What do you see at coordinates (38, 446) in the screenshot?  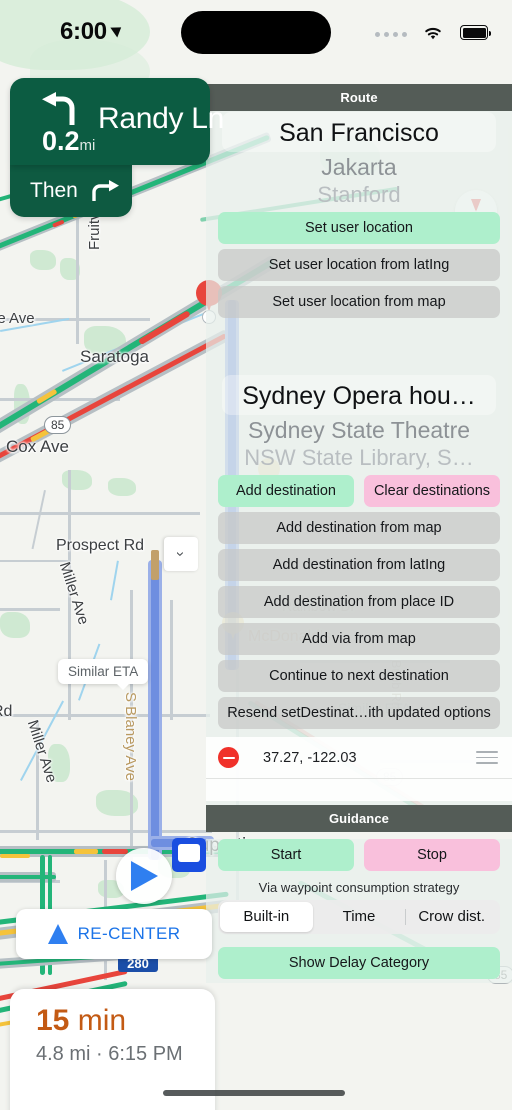 I see `map-label: Cox Ave` at bounding box center [38, 446].